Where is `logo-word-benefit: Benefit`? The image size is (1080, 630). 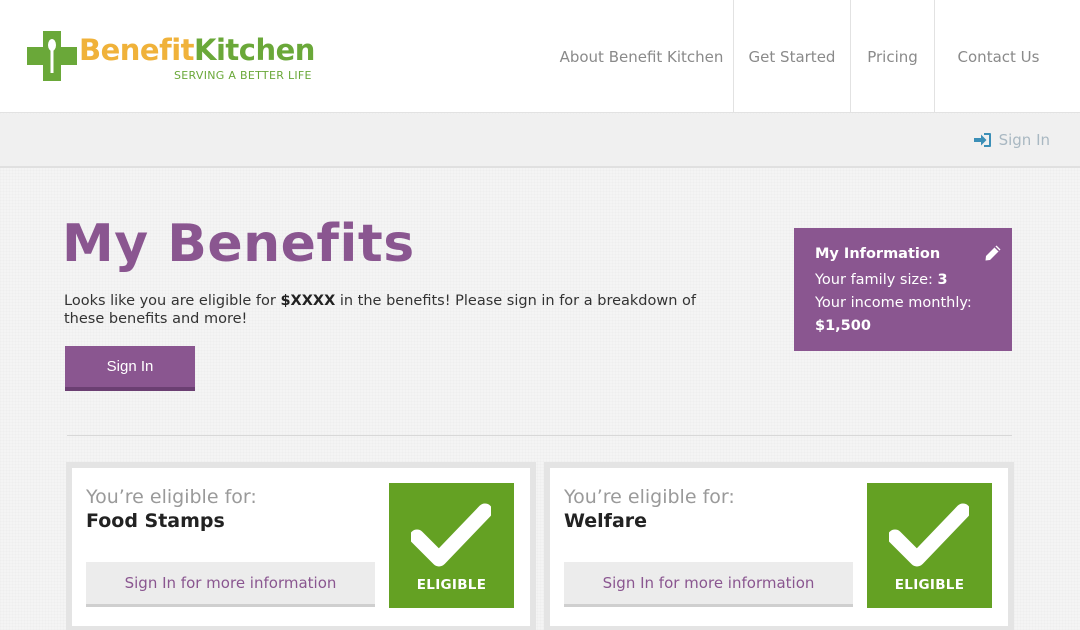
logo-word-benefit: Benefit is located at coordinates (137, 50).